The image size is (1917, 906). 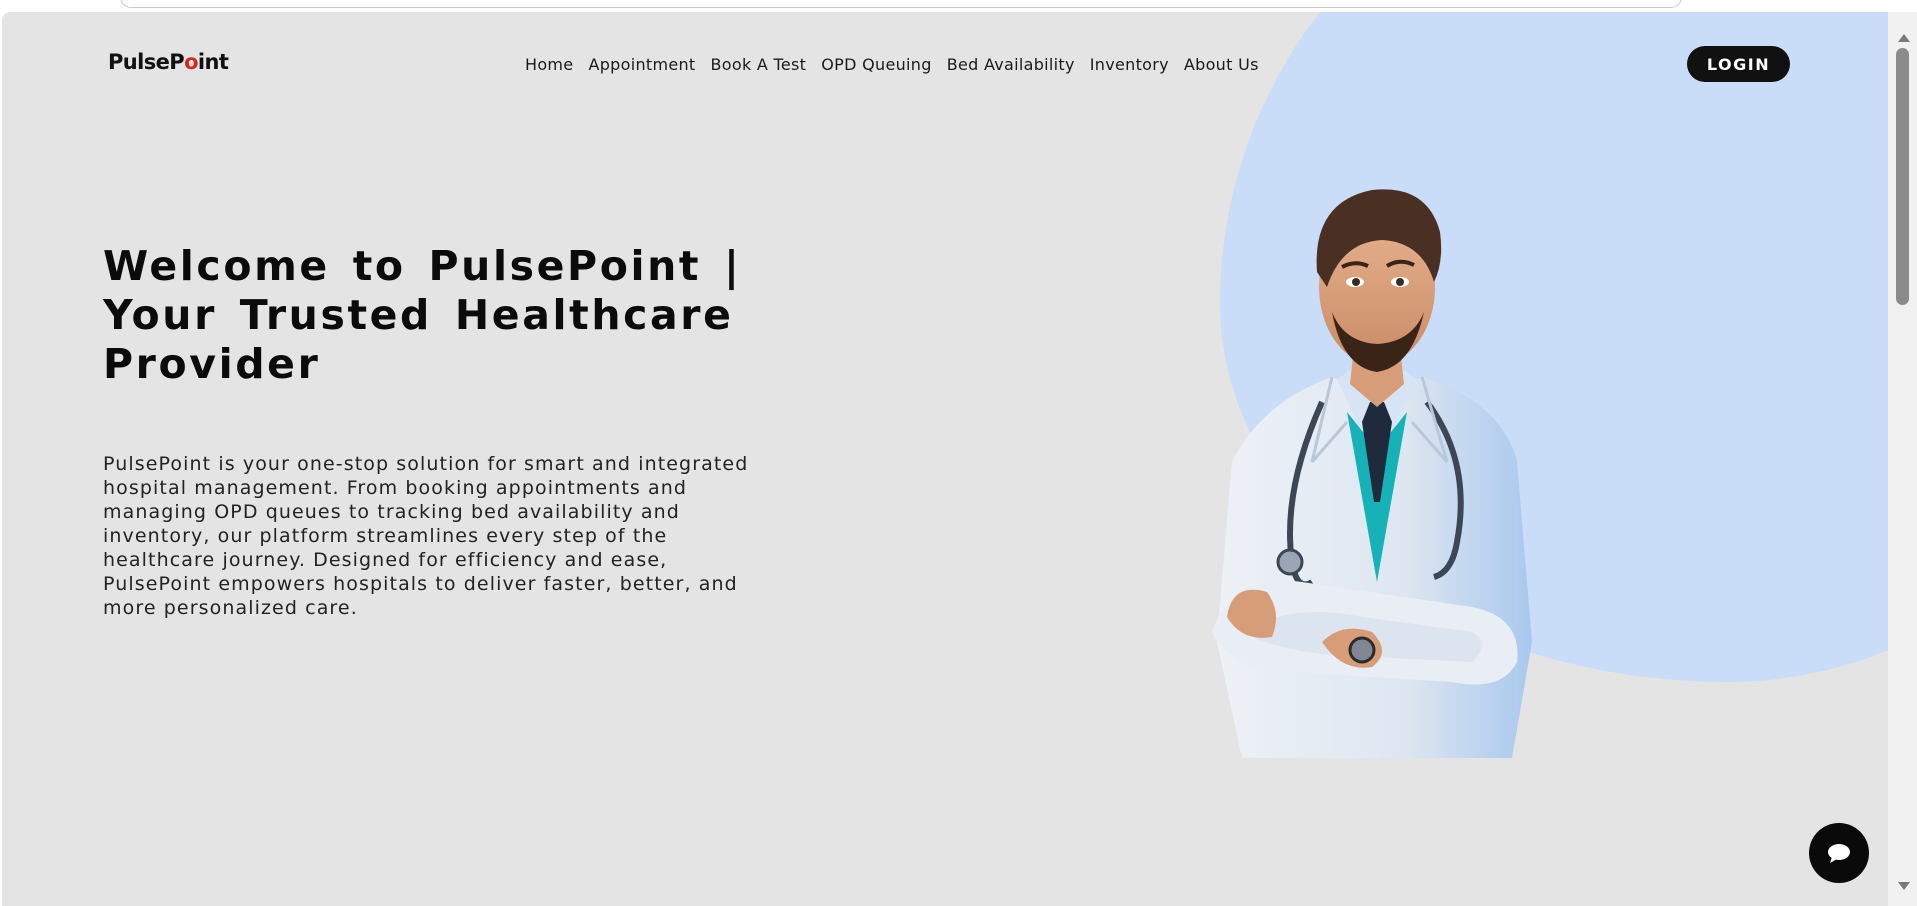 What do you see at coordinates (1902, 176) in the screenshot?
I see `scroll-thumb` at bounding box center [1902, 176].